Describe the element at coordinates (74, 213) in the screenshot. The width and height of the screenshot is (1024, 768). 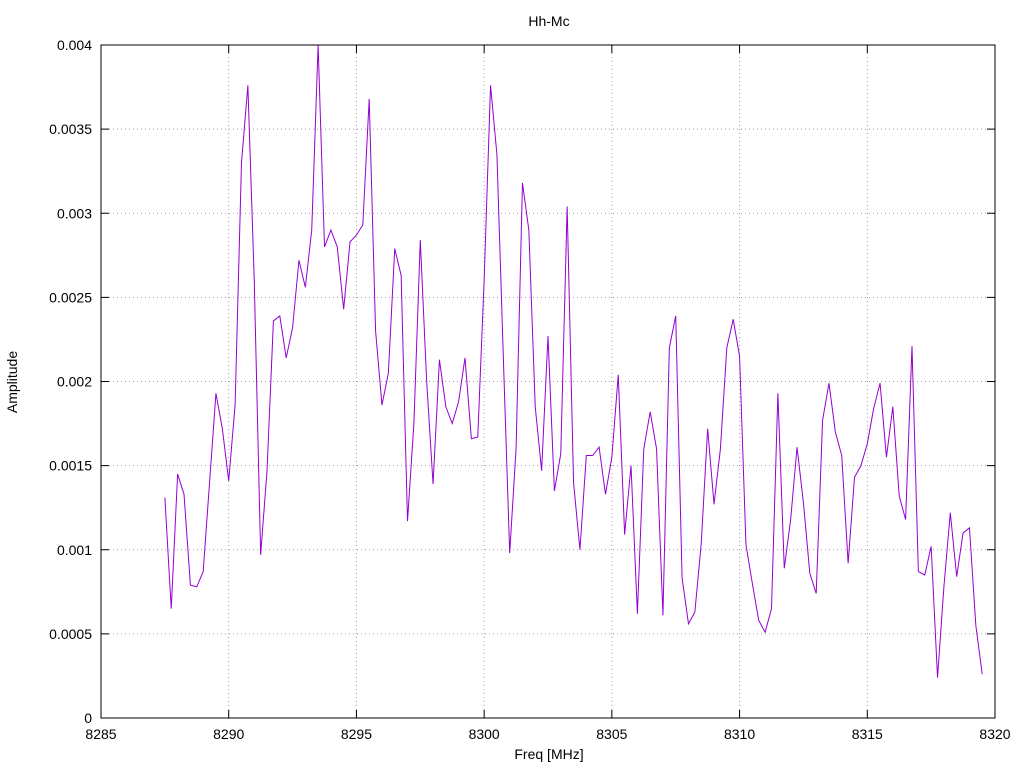
I see `y-tick-label: 0.003` at that location.